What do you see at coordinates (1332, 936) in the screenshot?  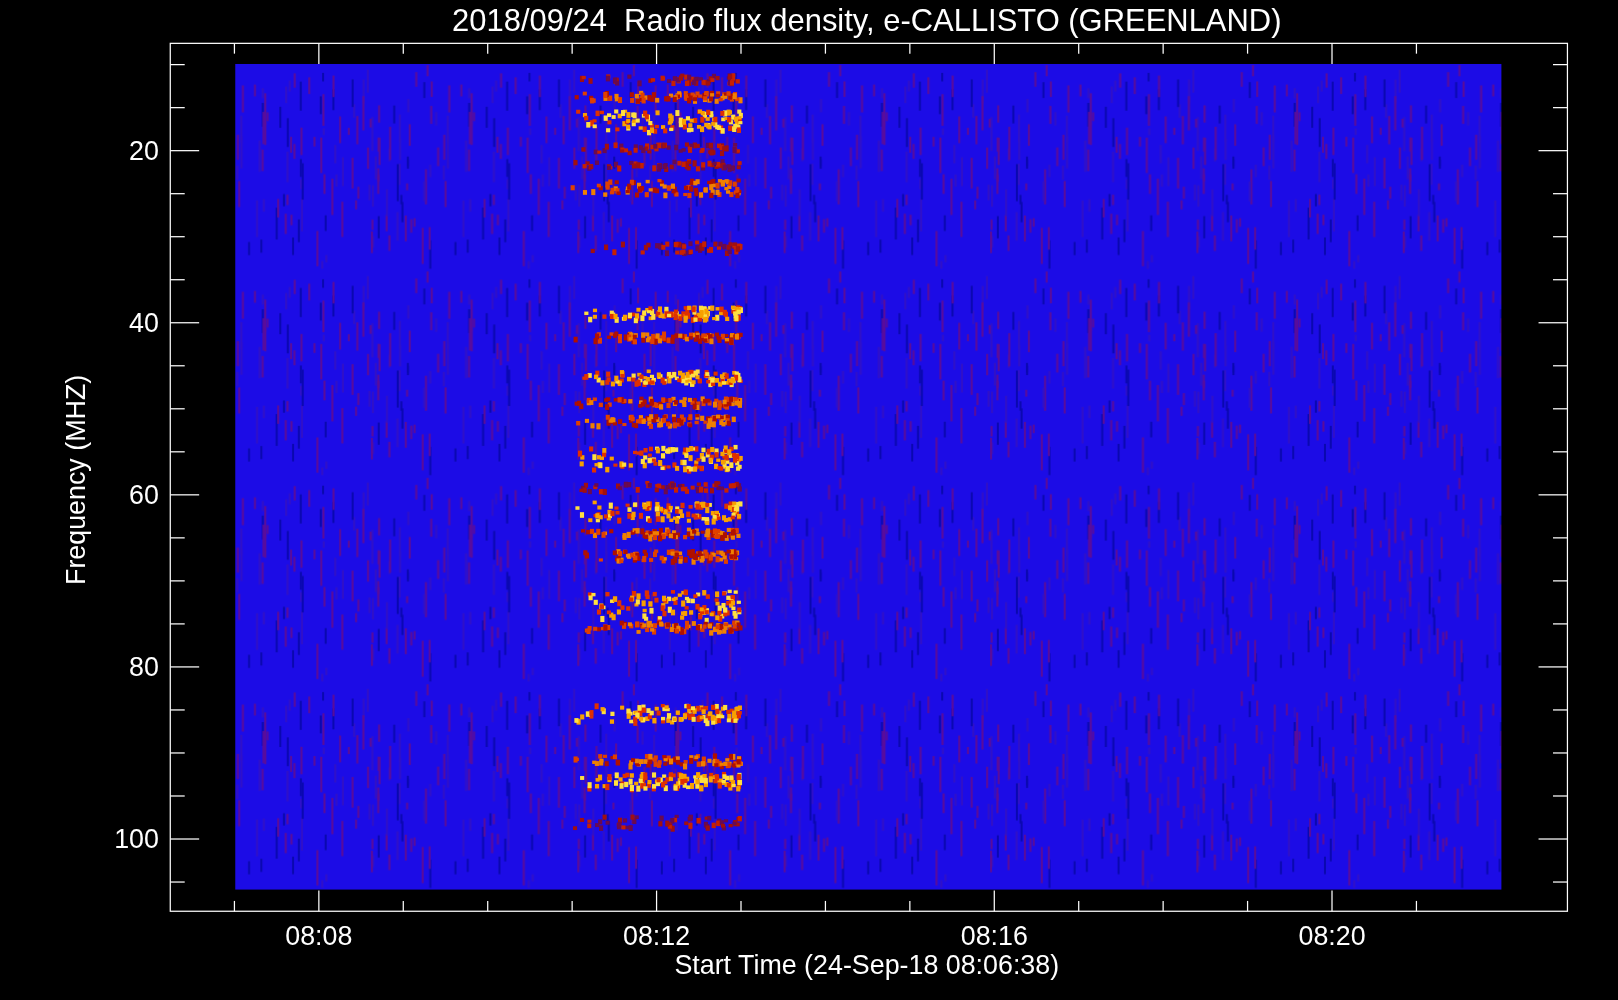 I see `x-tick-label: 08:20` at bounding box center [1332, 936].